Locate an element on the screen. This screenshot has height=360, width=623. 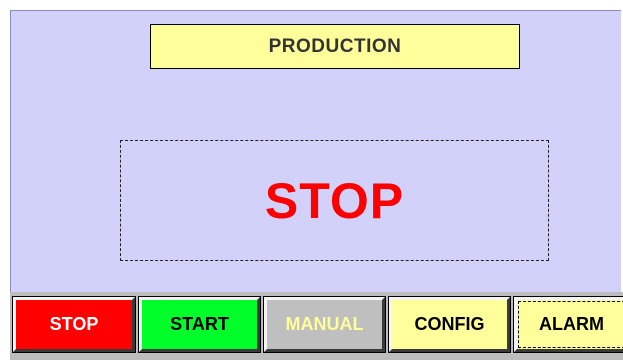
stop-button-label: STOP is located at coordinates (74, 324).